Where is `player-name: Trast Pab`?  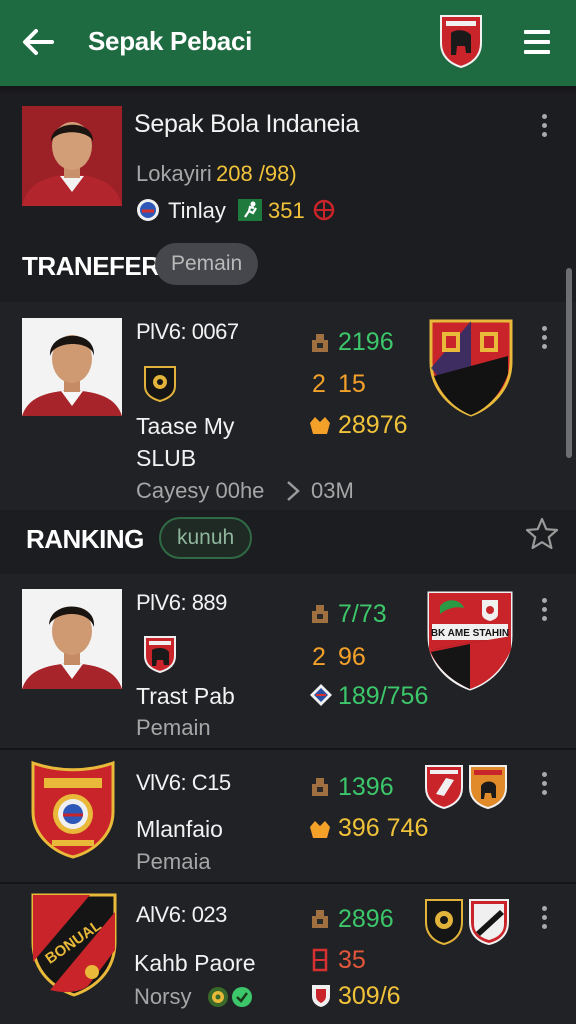
player-name: Trast Pab is located at coordinates (185, 696).